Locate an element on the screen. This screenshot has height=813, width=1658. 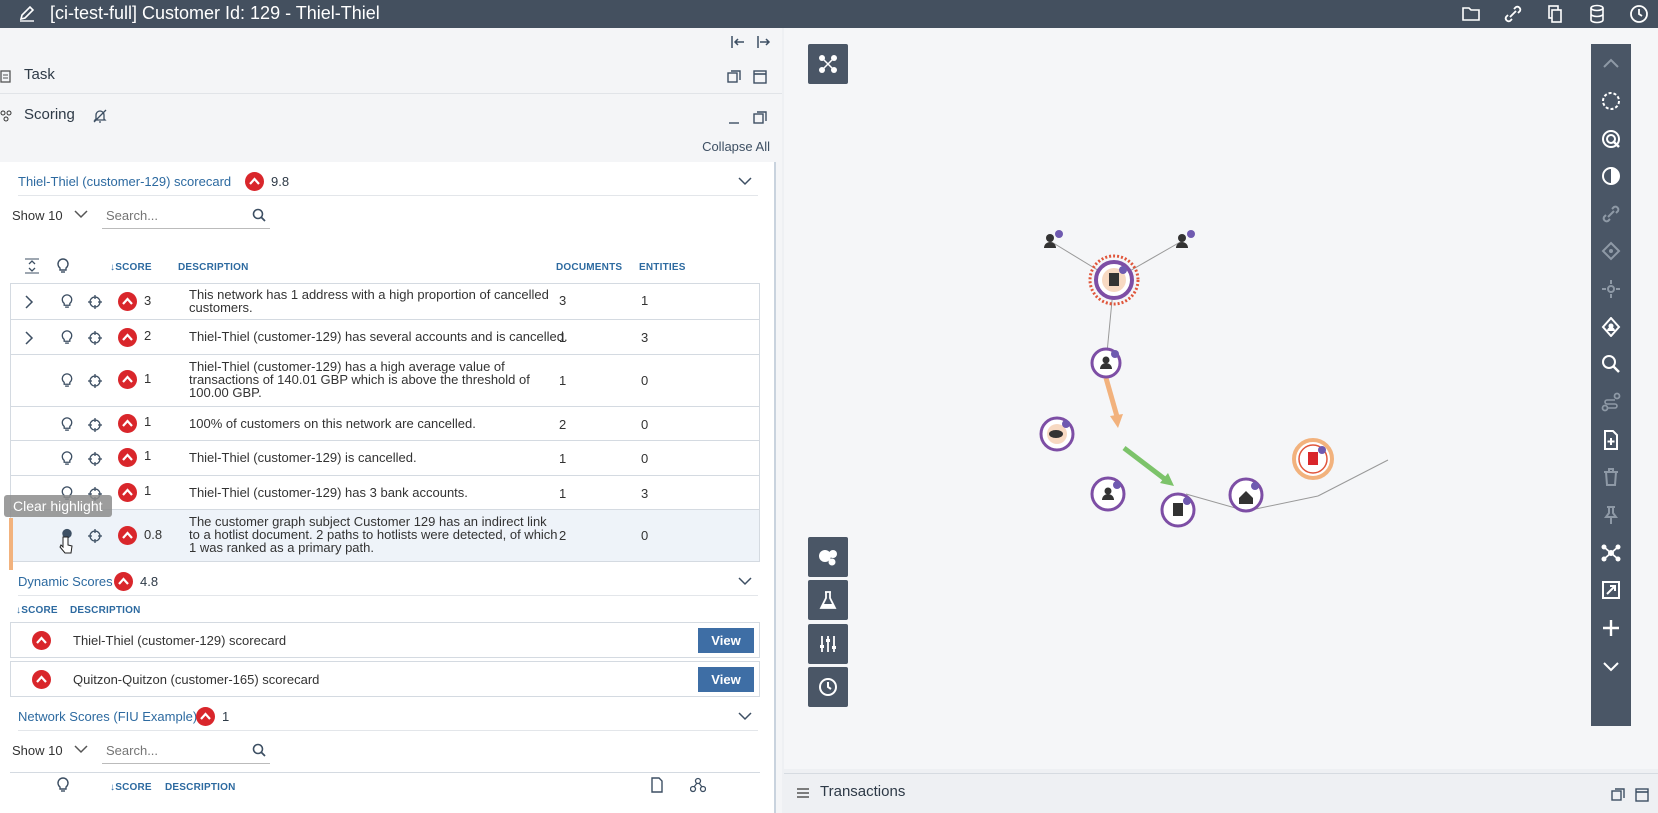
expand-all-icon is located at coordinates (32, 266).